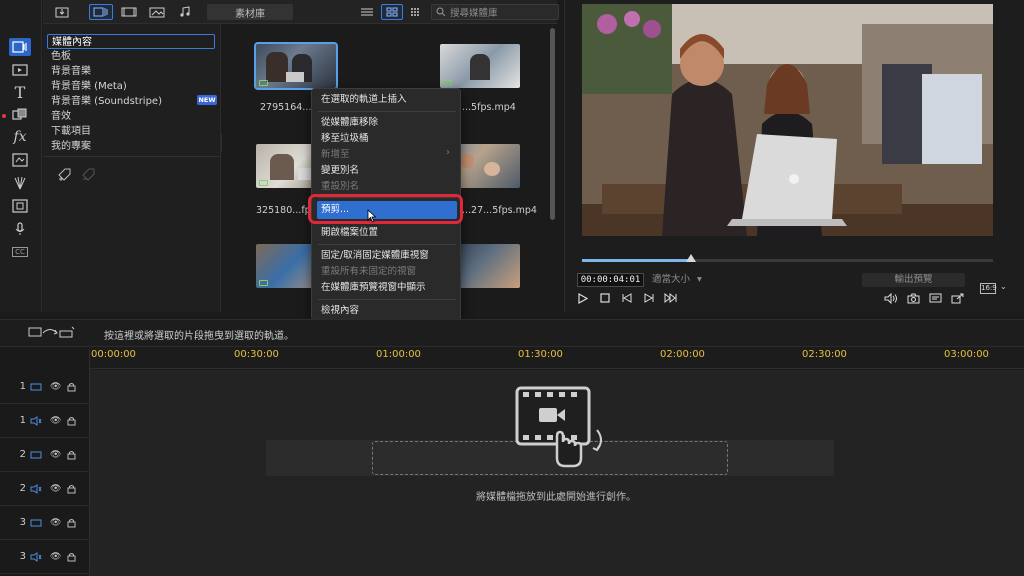  I want to click on export-preview-button: 輸出預覽, so click(913, 280).